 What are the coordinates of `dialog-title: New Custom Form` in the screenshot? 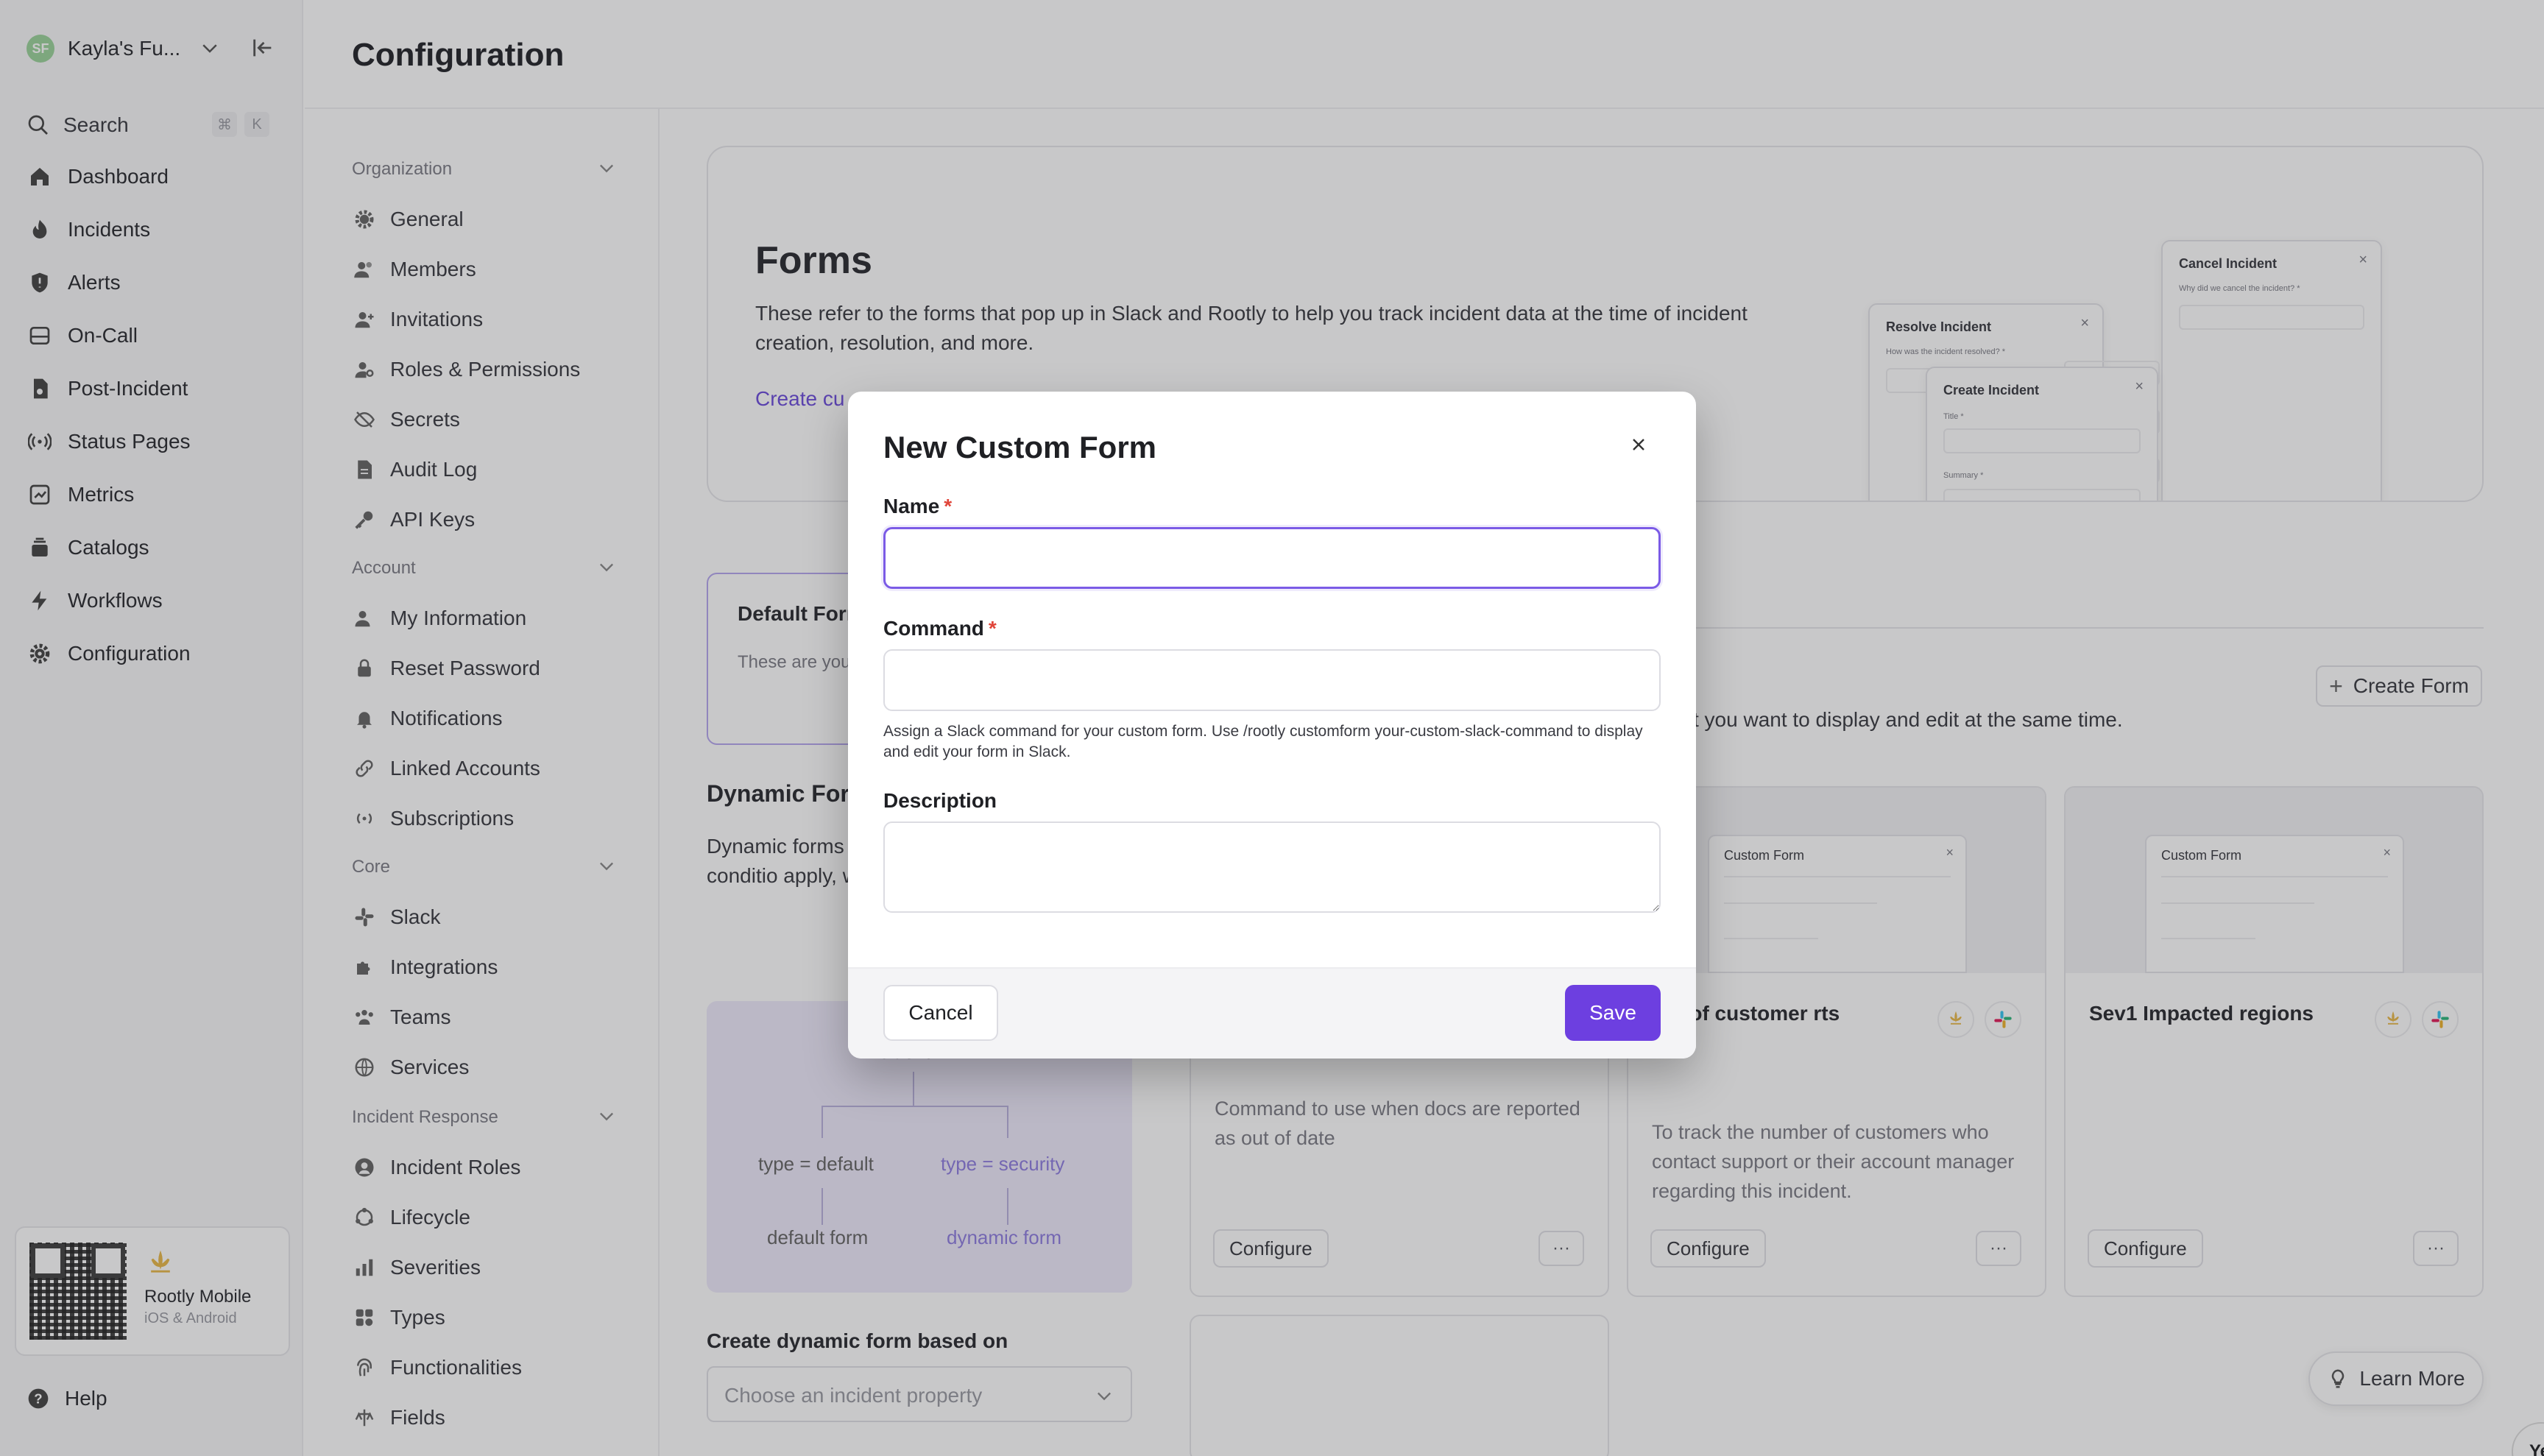 It's located at (1020, 447).